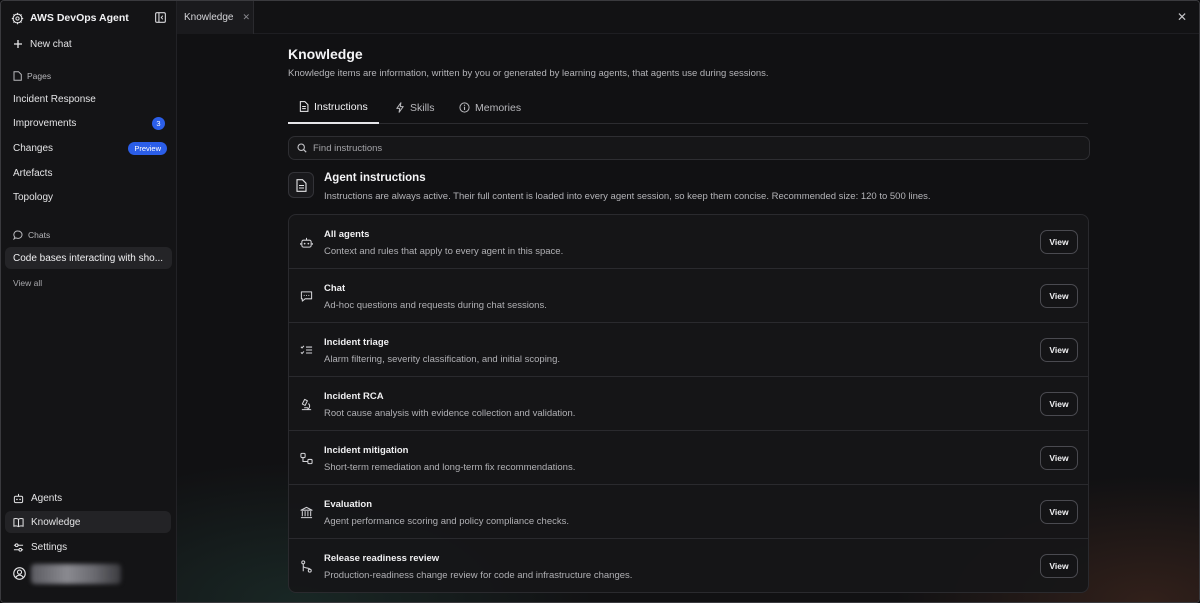 The height and width of the screenshot is (603, 1200). What do you see at coordinates (54, 99) in the screenshot?
I see `sidebar-item-label: Incident Response` at bounding box center [54, 99].